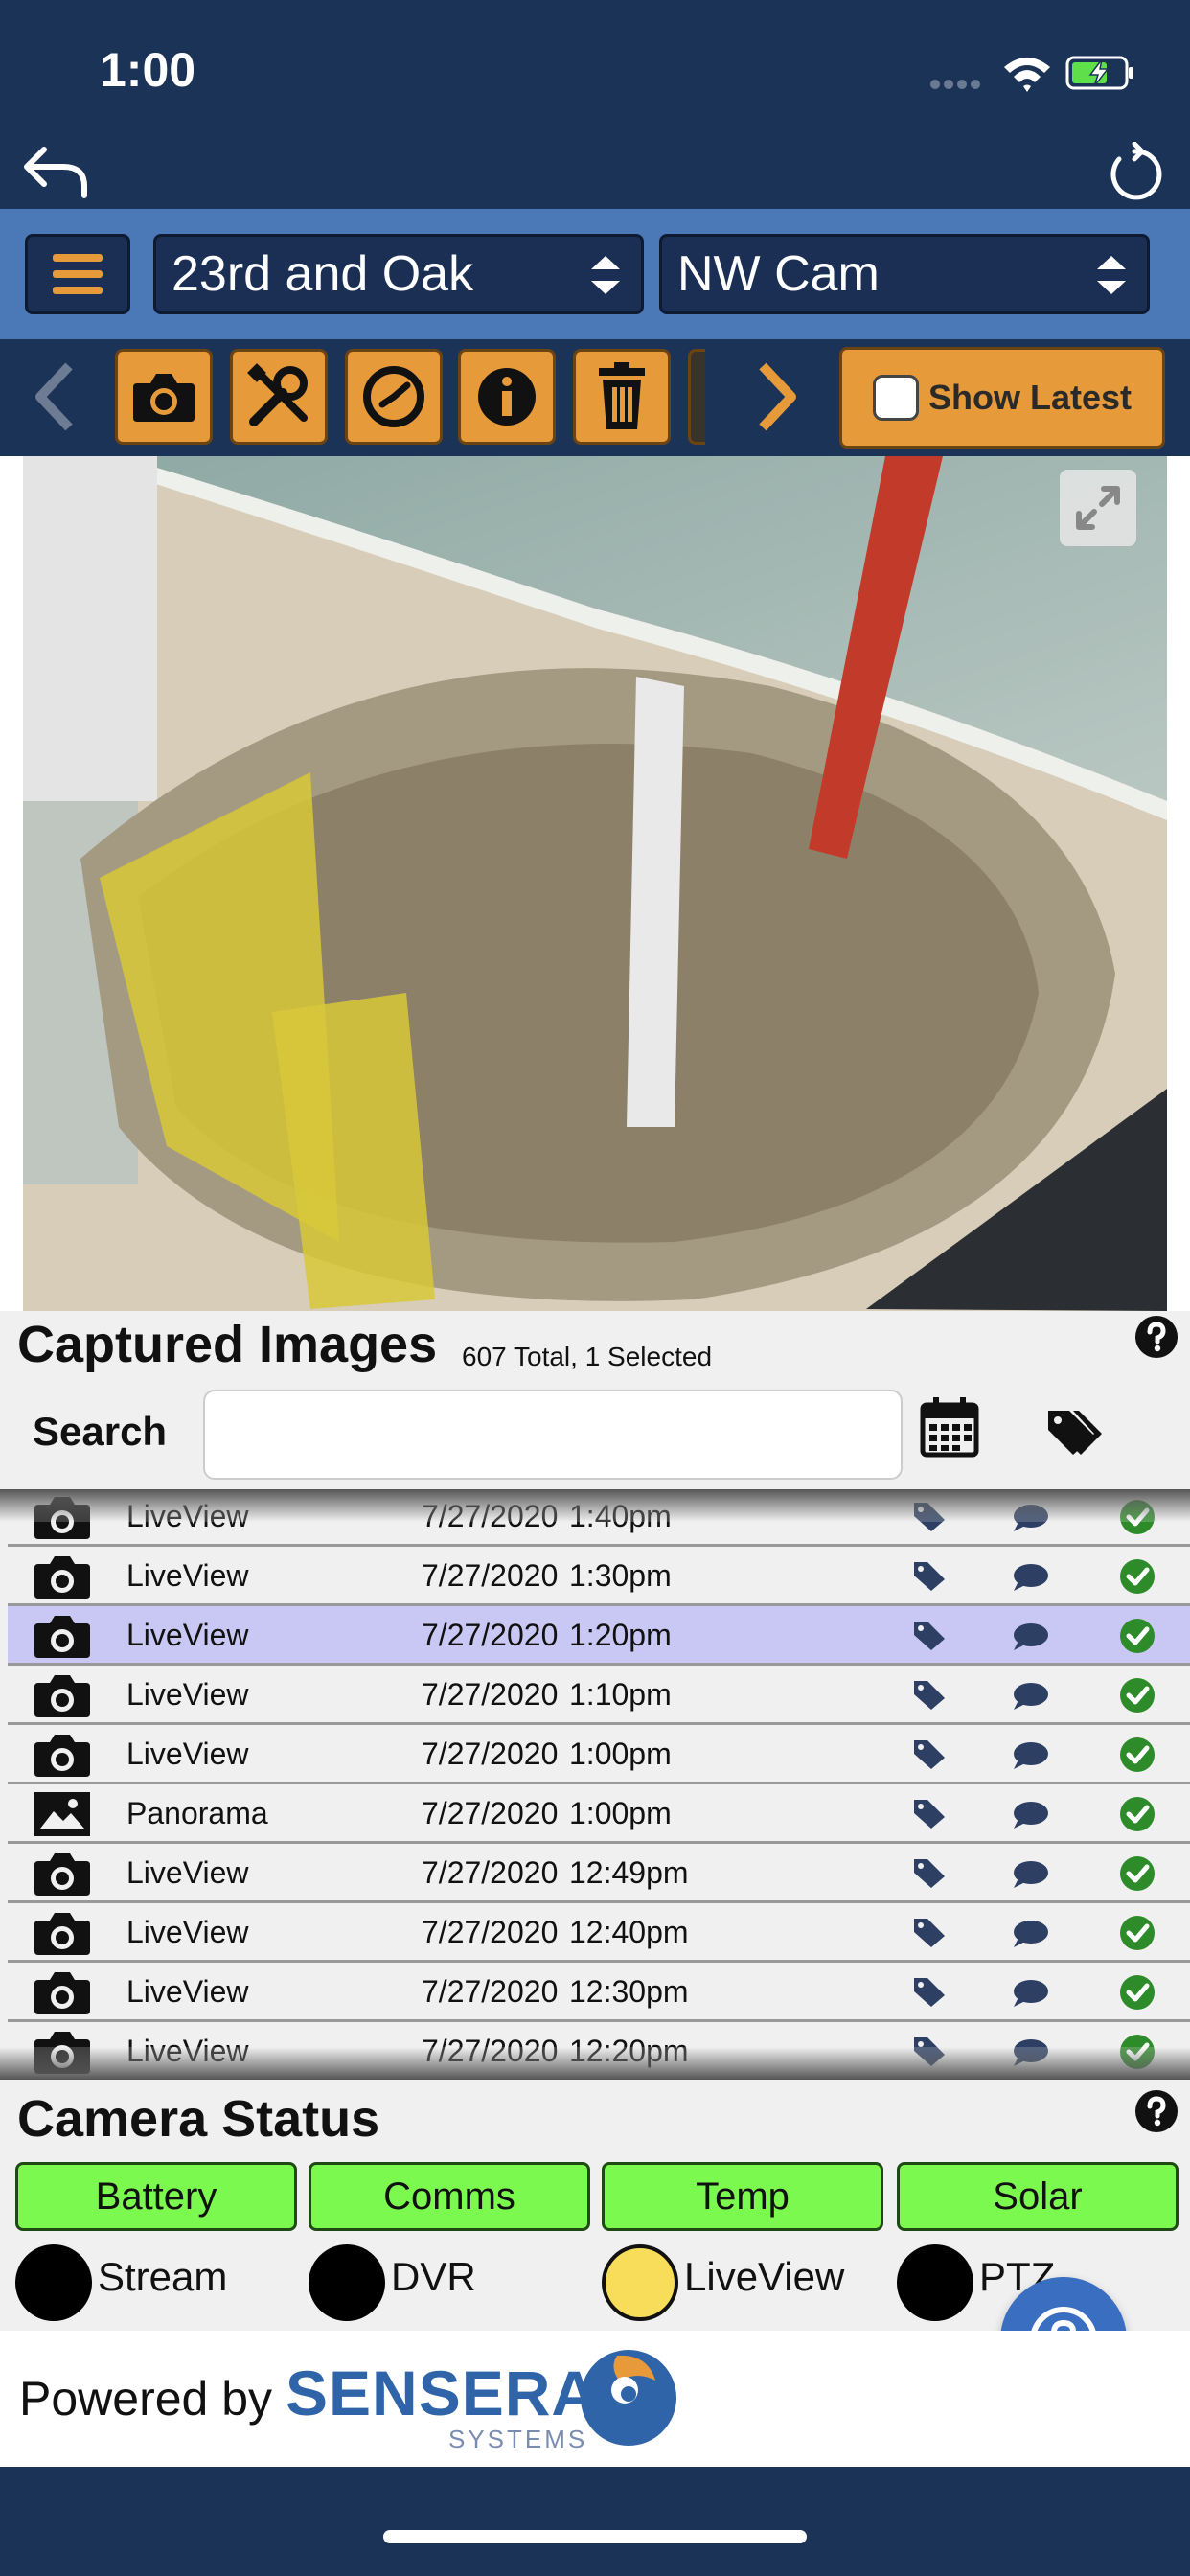 The height and width of the screenshot is (2576, 1190). What do you see at coordinates (1073, 1432) in the screenshot?
I see `tags-icon` at bounding box center [1073, 1432].